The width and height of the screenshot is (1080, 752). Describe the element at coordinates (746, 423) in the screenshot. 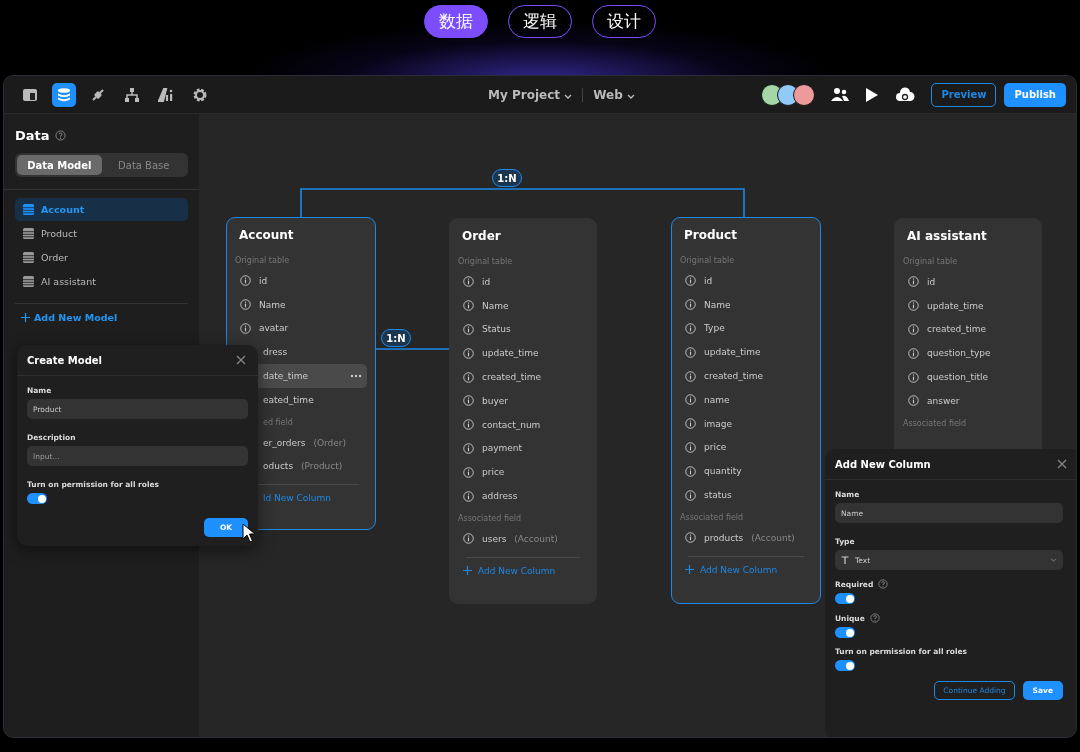

I see `field-row: image` at that location.